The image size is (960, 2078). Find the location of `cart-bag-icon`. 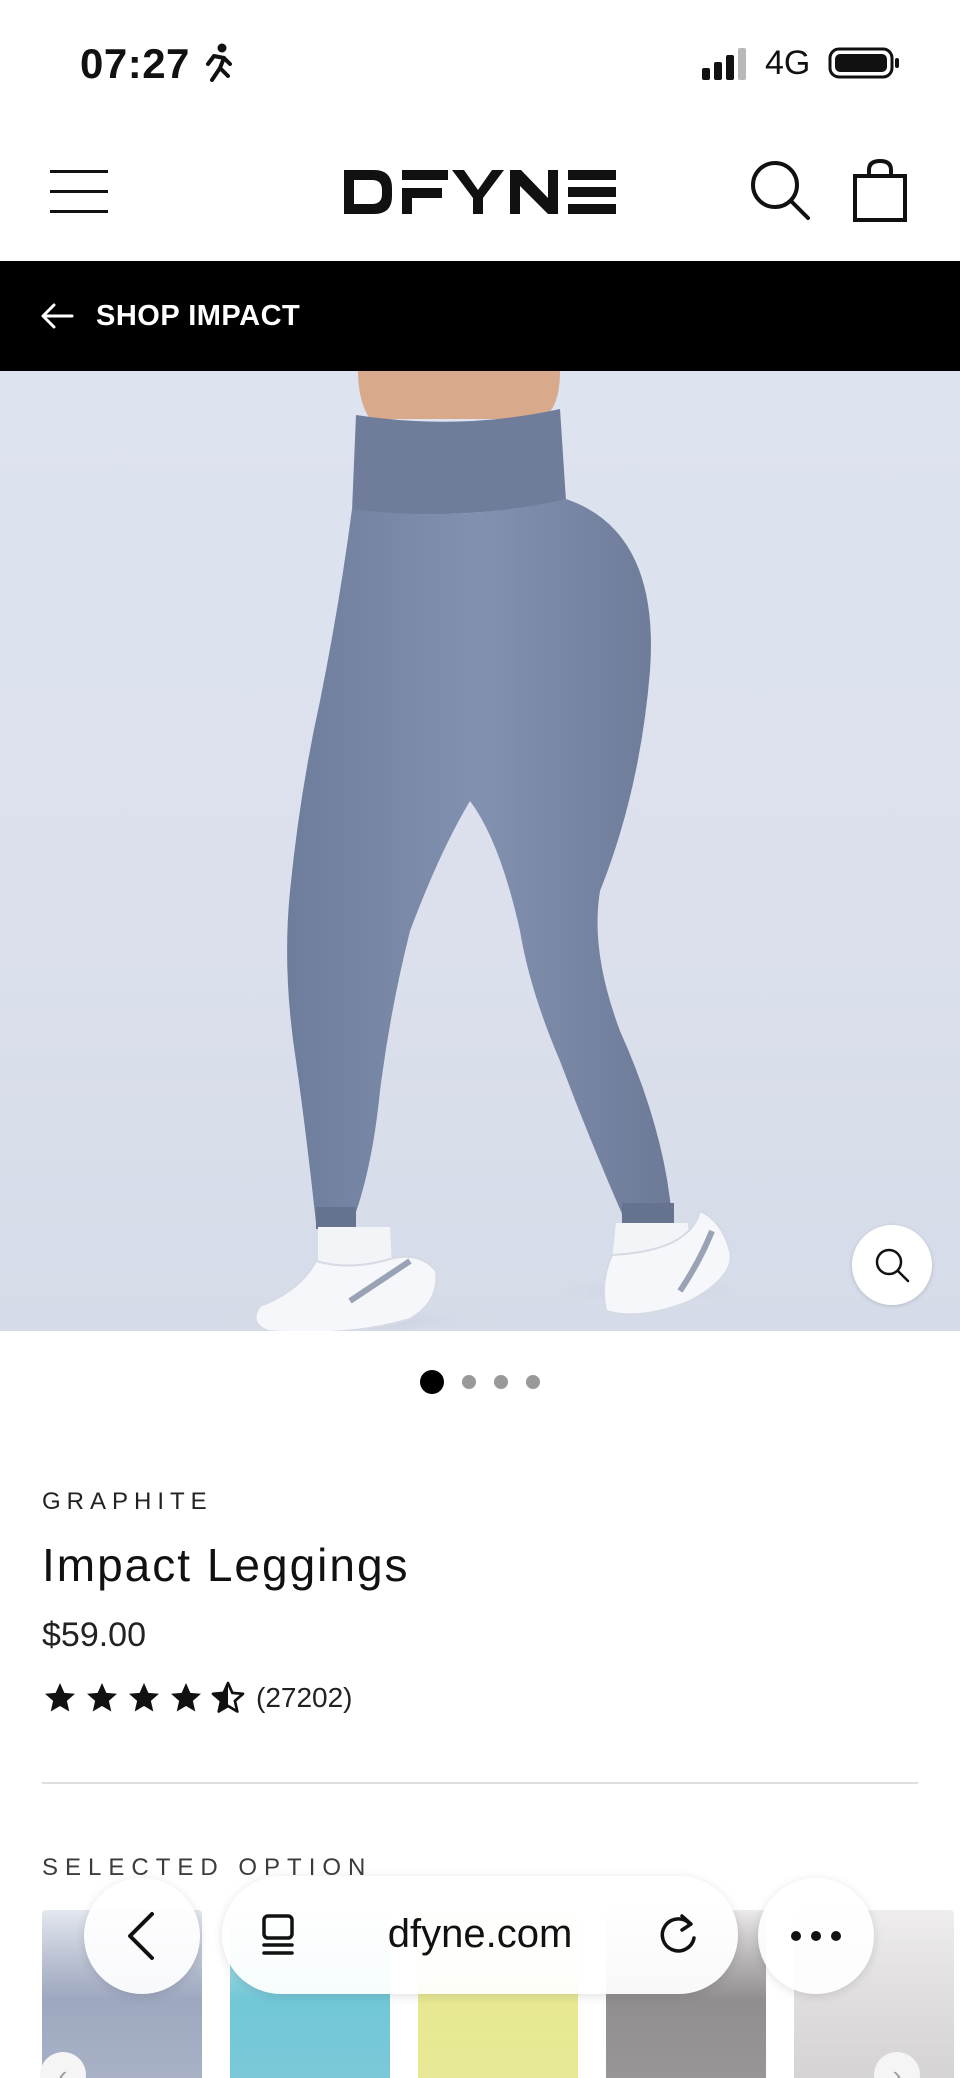

cart-bag-icon is located at coordinates (880, 190).